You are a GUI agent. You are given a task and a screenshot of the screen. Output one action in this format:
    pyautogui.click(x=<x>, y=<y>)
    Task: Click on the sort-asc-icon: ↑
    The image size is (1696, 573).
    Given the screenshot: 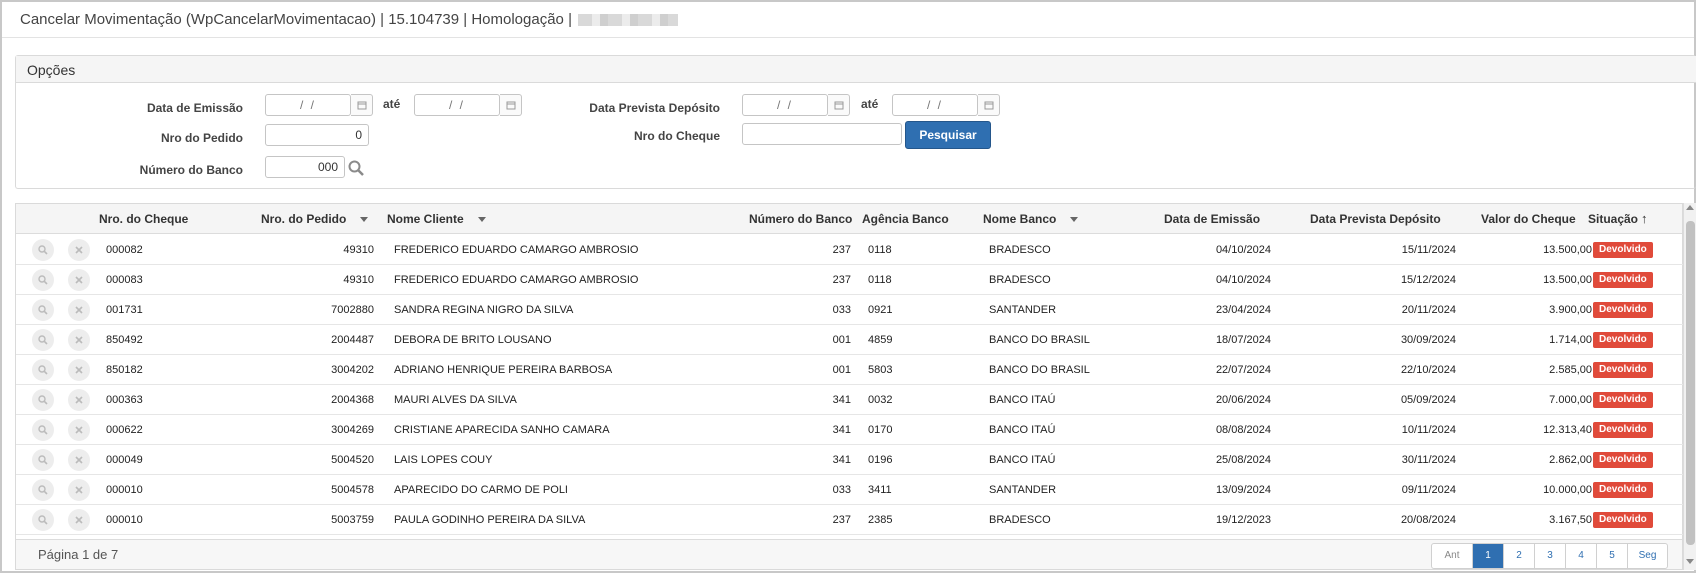 What is the action you would take?
    pyautogui.click(x=1644, y=218)
    